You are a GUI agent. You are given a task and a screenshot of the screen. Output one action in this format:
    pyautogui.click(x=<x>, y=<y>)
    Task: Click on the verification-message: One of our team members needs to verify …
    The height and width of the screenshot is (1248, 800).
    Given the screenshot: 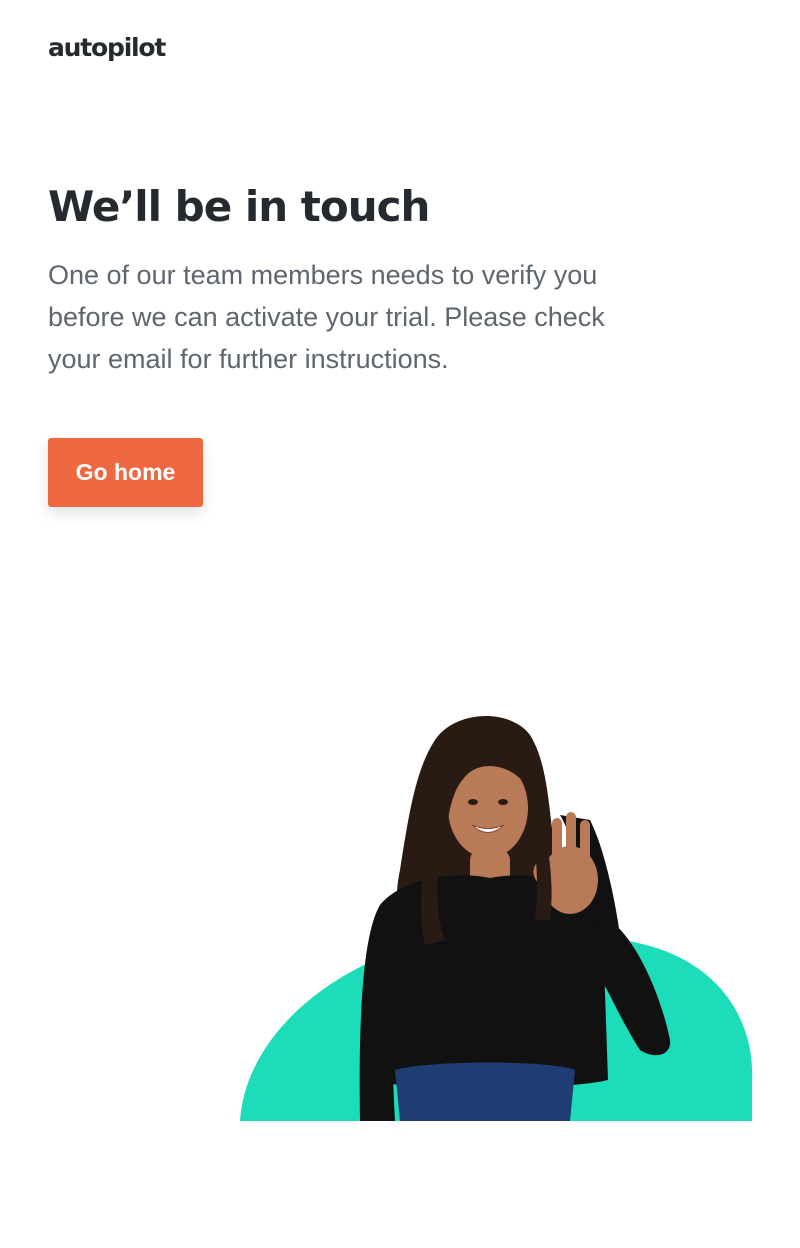 What is the action you would take?
    pyautogui.click(x=326, y=317)
    